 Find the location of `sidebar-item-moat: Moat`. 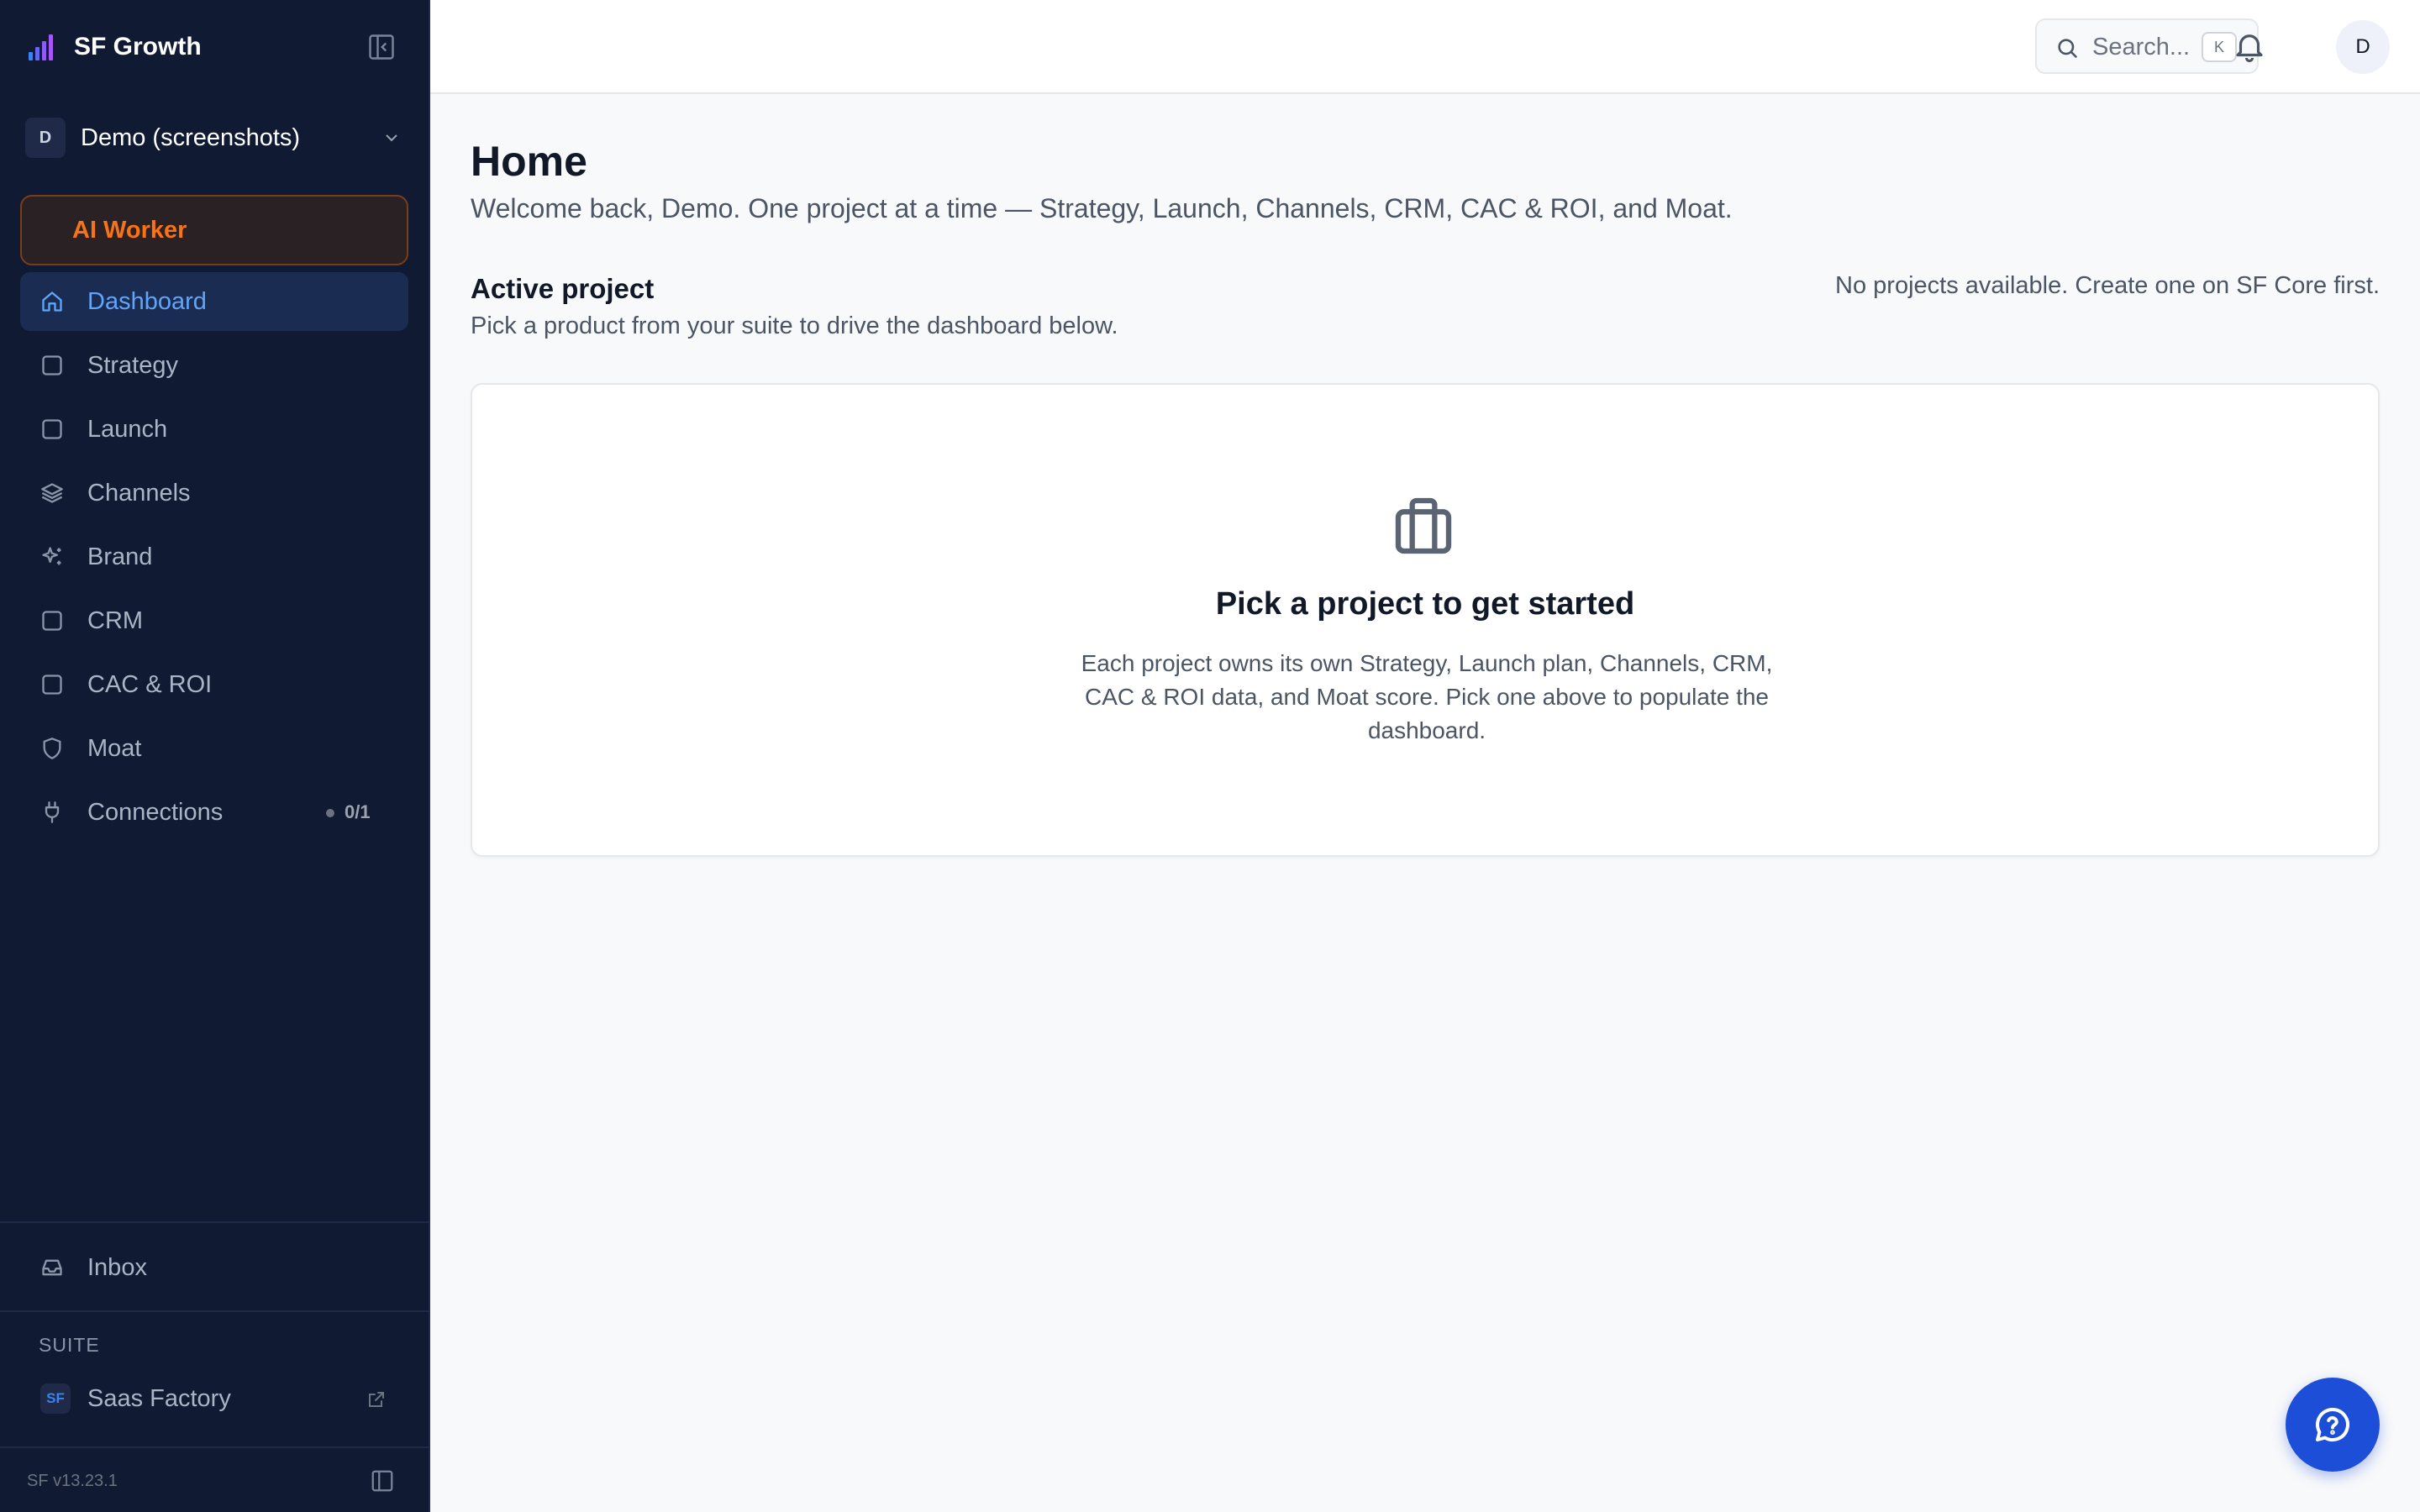

sidebar-item-moat: Moat is located at coordinates (214, 748).